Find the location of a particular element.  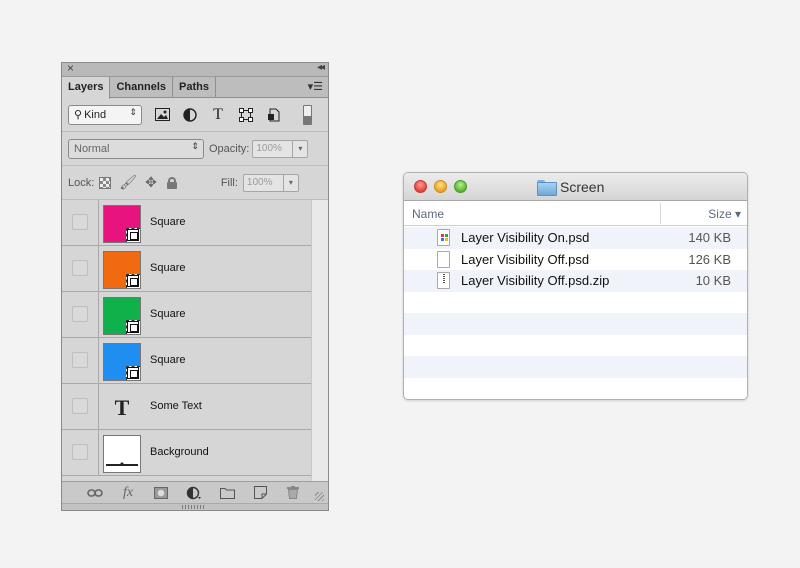

close-window-button is located at coordinates (420, 186).